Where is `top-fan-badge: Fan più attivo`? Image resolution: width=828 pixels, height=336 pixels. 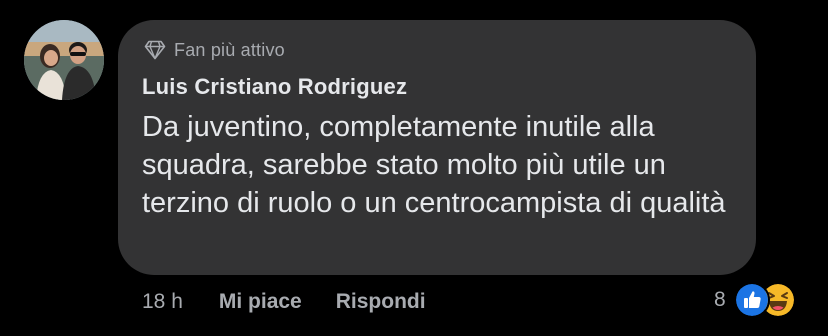
top-fan-badge: Fan più attivo is located at coordinates (214, 50).